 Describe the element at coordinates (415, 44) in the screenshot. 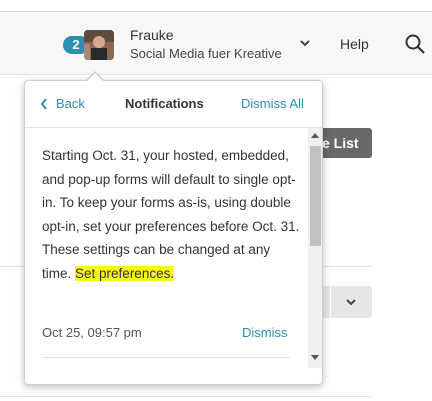

I see `search-icon` at that location.